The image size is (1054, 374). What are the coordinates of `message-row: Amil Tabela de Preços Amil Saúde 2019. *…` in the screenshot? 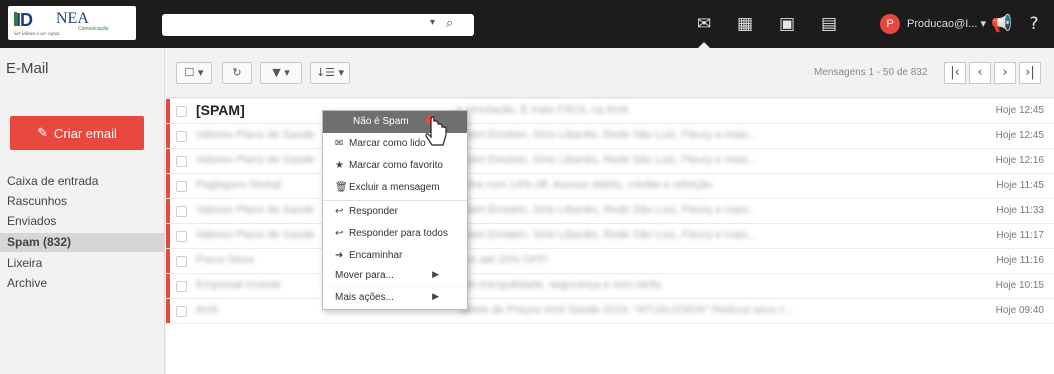 It's located at (610, 311).